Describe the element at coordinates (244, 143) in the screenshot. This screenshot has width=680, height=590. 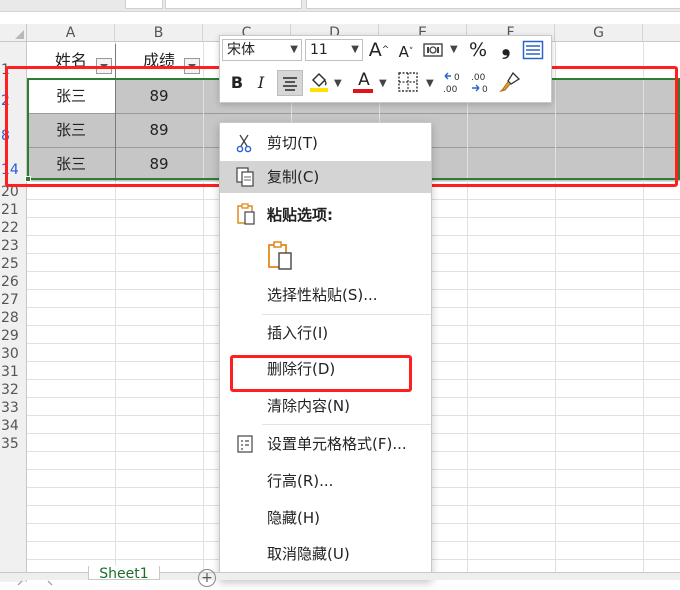
I see `scissors-icon` at that location.